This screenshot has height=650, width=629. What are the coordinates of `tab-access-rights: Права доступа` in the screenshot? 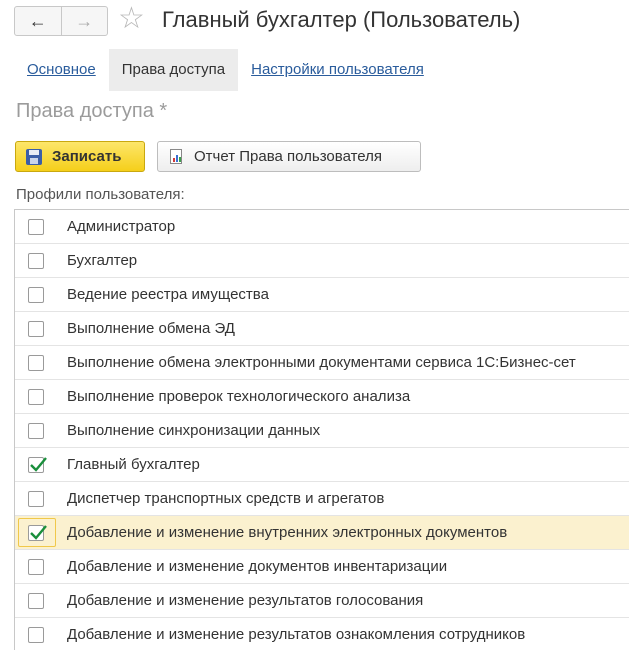 It's located at (173, 70).